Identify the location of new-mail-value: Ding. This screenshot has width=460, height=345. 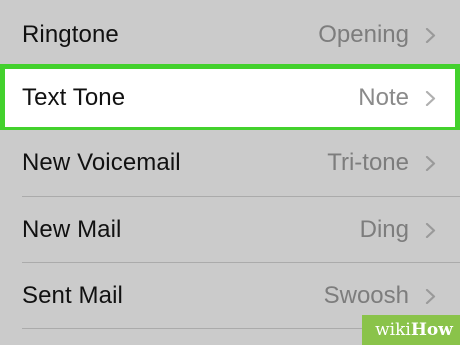
(384, 229).